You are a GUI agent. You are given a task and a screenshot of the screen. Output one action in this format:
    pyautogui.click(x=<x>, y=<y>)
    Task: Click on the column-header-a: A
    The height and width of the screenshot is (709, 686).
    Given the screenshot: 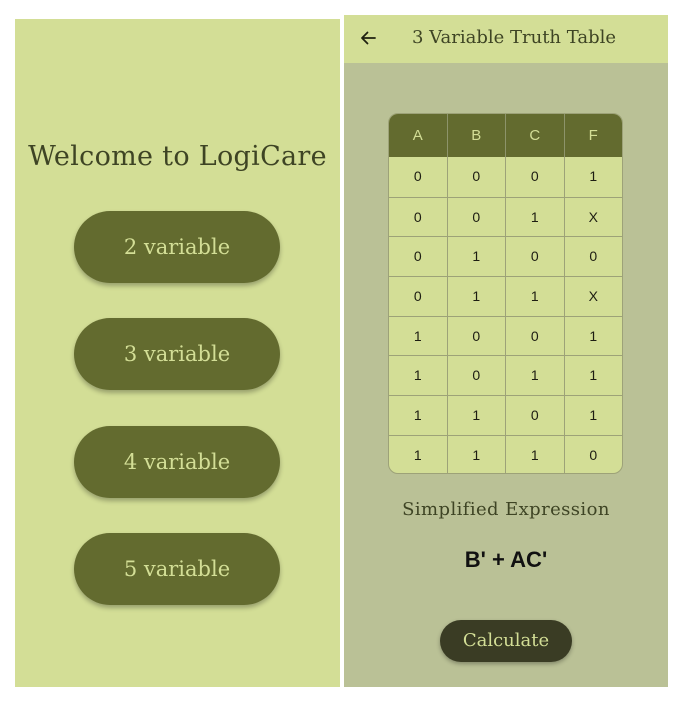 What is the action you would take?
    pyautogui.click(x=418, y=135)
    